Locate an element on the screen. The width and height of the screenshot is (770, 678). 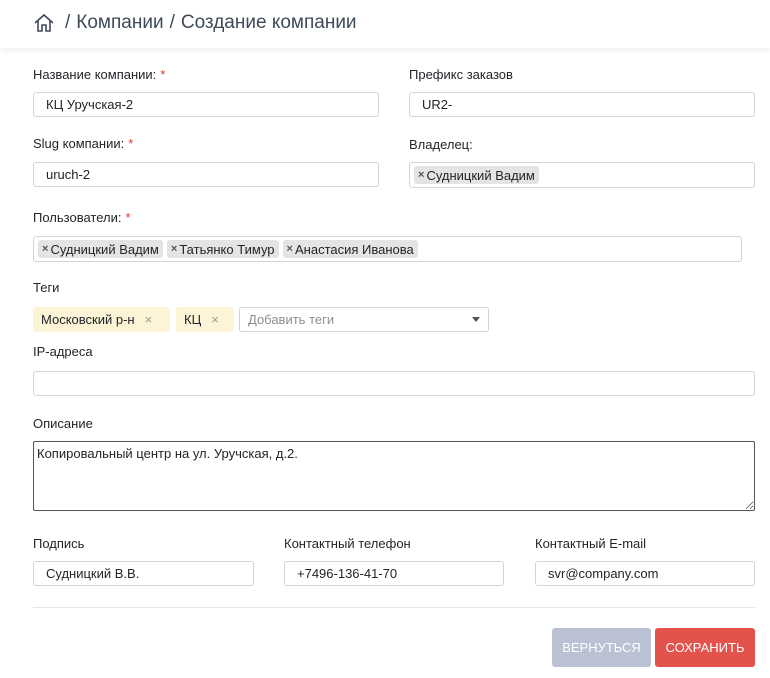
breadcrumb: / Компании / Создание компании is located at coordinates (195, 23).